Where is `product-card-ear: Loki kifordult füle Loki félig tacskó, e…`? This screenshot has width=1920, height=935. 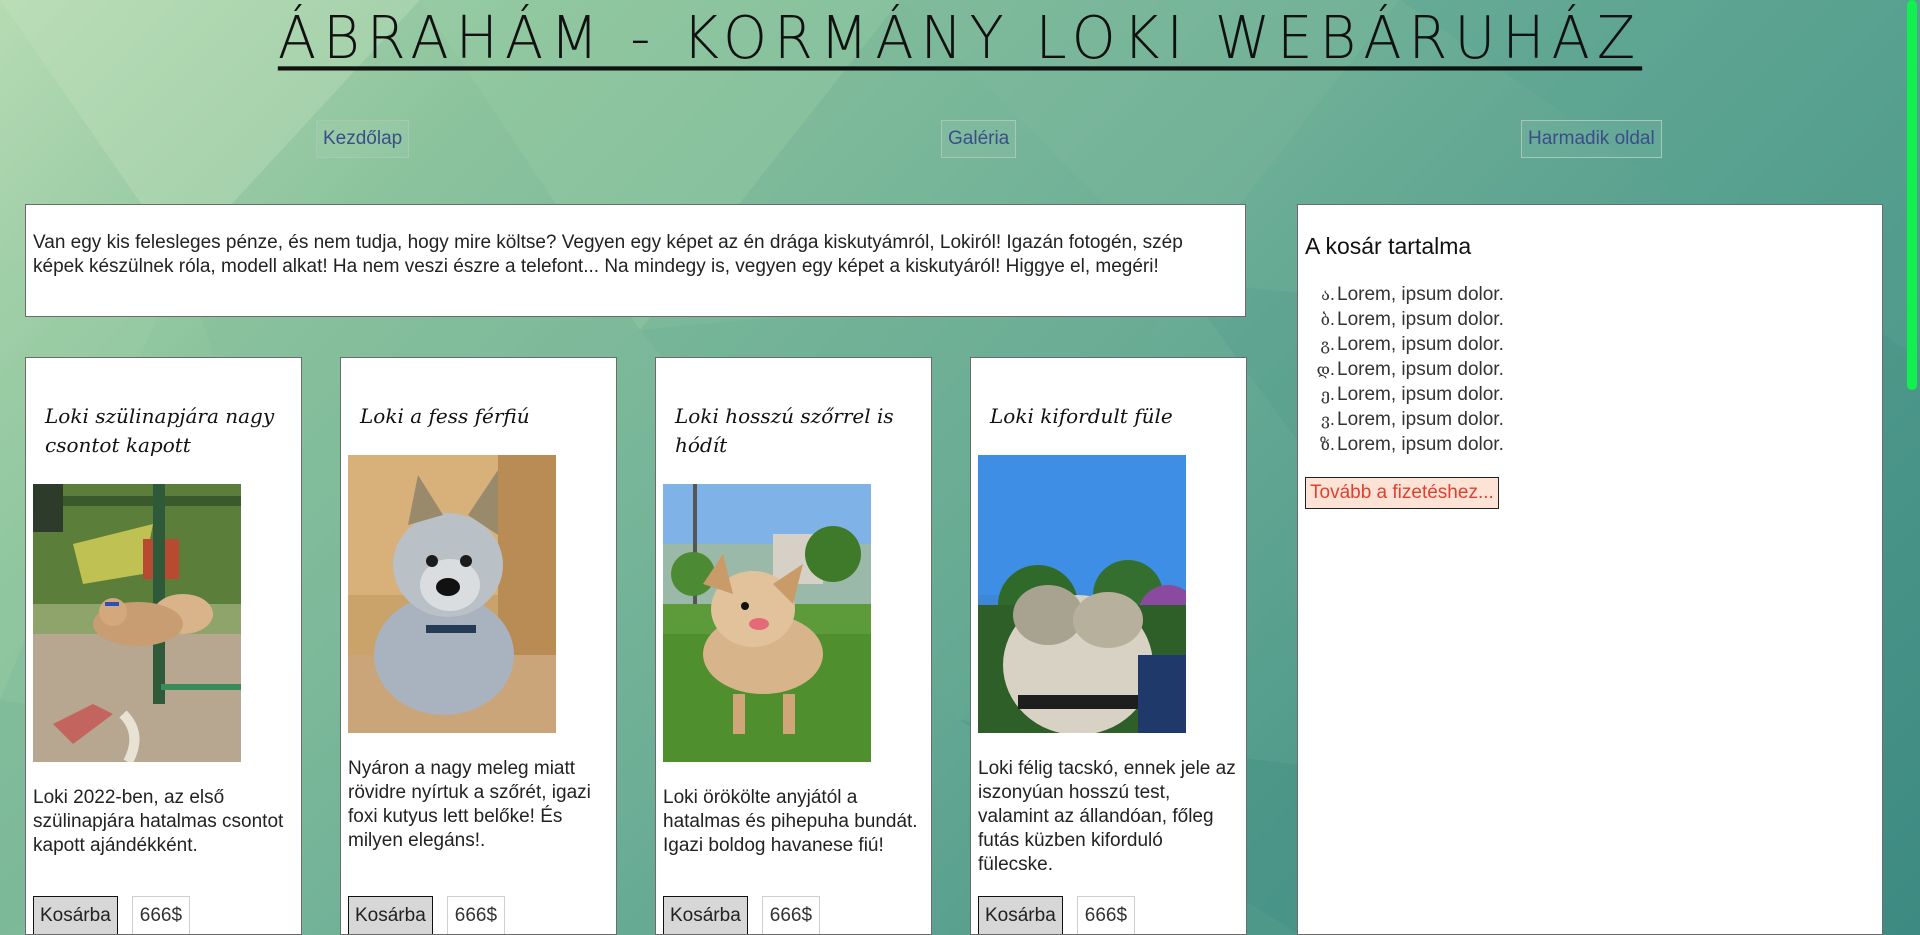 product-card-ear: Loki kifordult füle Loki félig tacskó, e… is located at coordinates (1108, 646).